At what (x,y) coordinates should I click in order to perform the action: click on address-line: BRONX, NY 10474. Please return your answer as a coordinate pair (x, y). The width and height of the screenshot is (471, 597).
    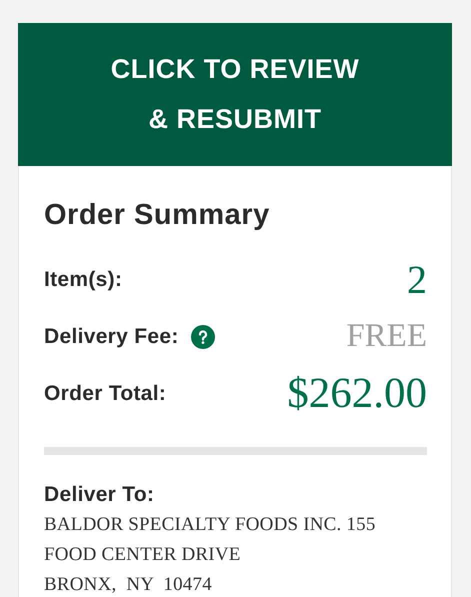
    Looking at the image, I should click on (128, 585).